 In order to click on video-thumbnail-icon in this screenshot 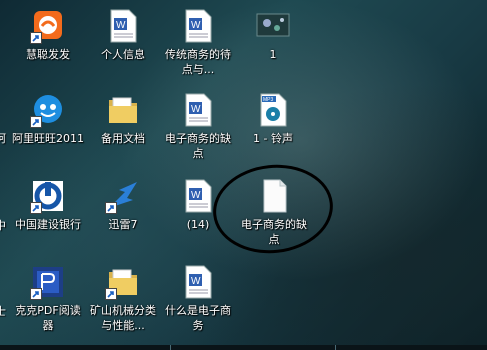, I will do `click(273, 26)`.